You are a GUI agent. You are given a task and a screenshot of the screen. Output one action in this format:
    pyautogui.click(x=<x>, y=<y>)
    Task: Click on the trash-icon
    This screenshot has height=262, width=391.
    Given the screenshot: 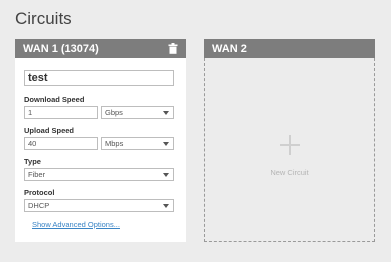 What is the action you would take?
    pyautogui.click(x=173, y=48)
    